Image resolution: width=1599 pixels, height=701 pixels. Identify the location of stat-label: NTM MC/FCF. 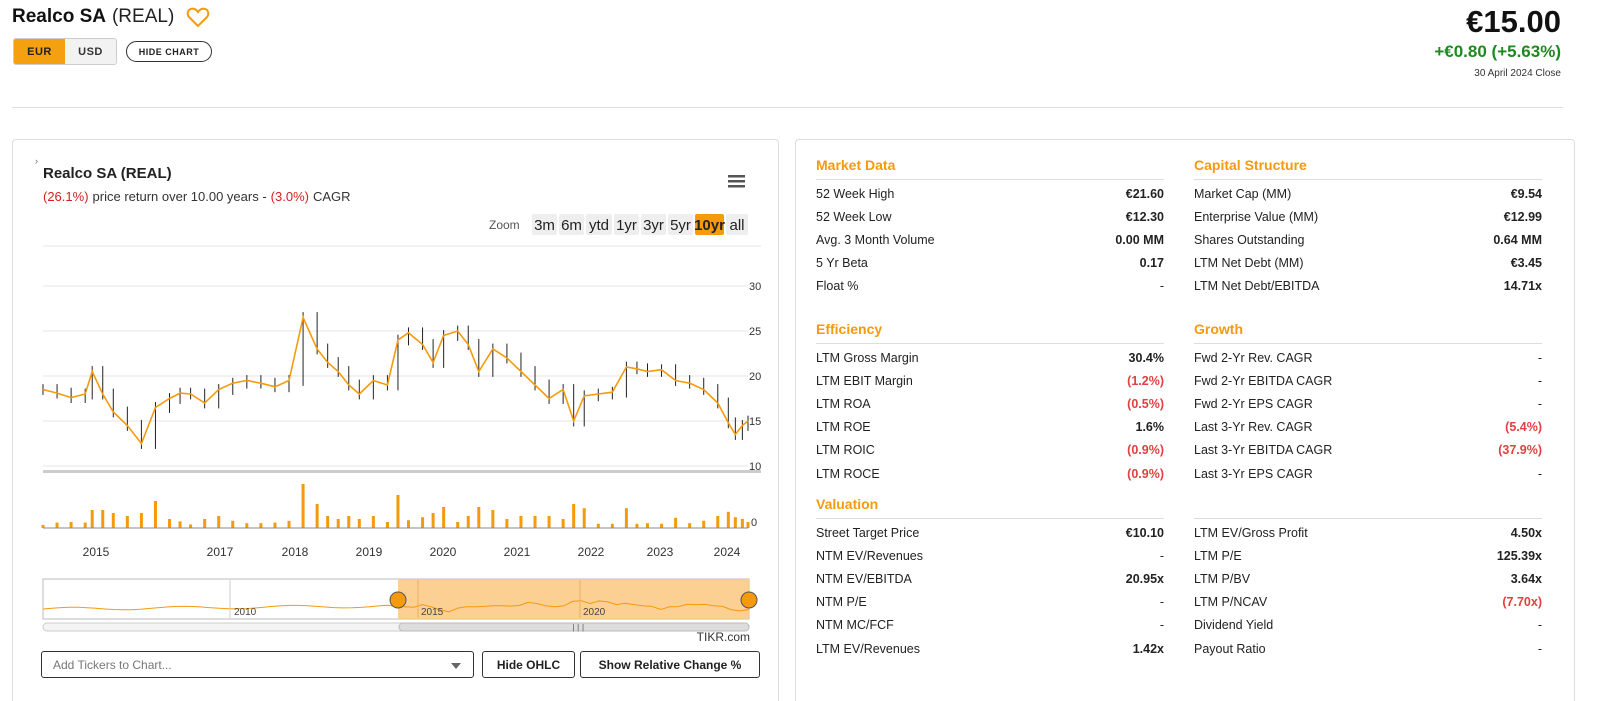
(855, 625).